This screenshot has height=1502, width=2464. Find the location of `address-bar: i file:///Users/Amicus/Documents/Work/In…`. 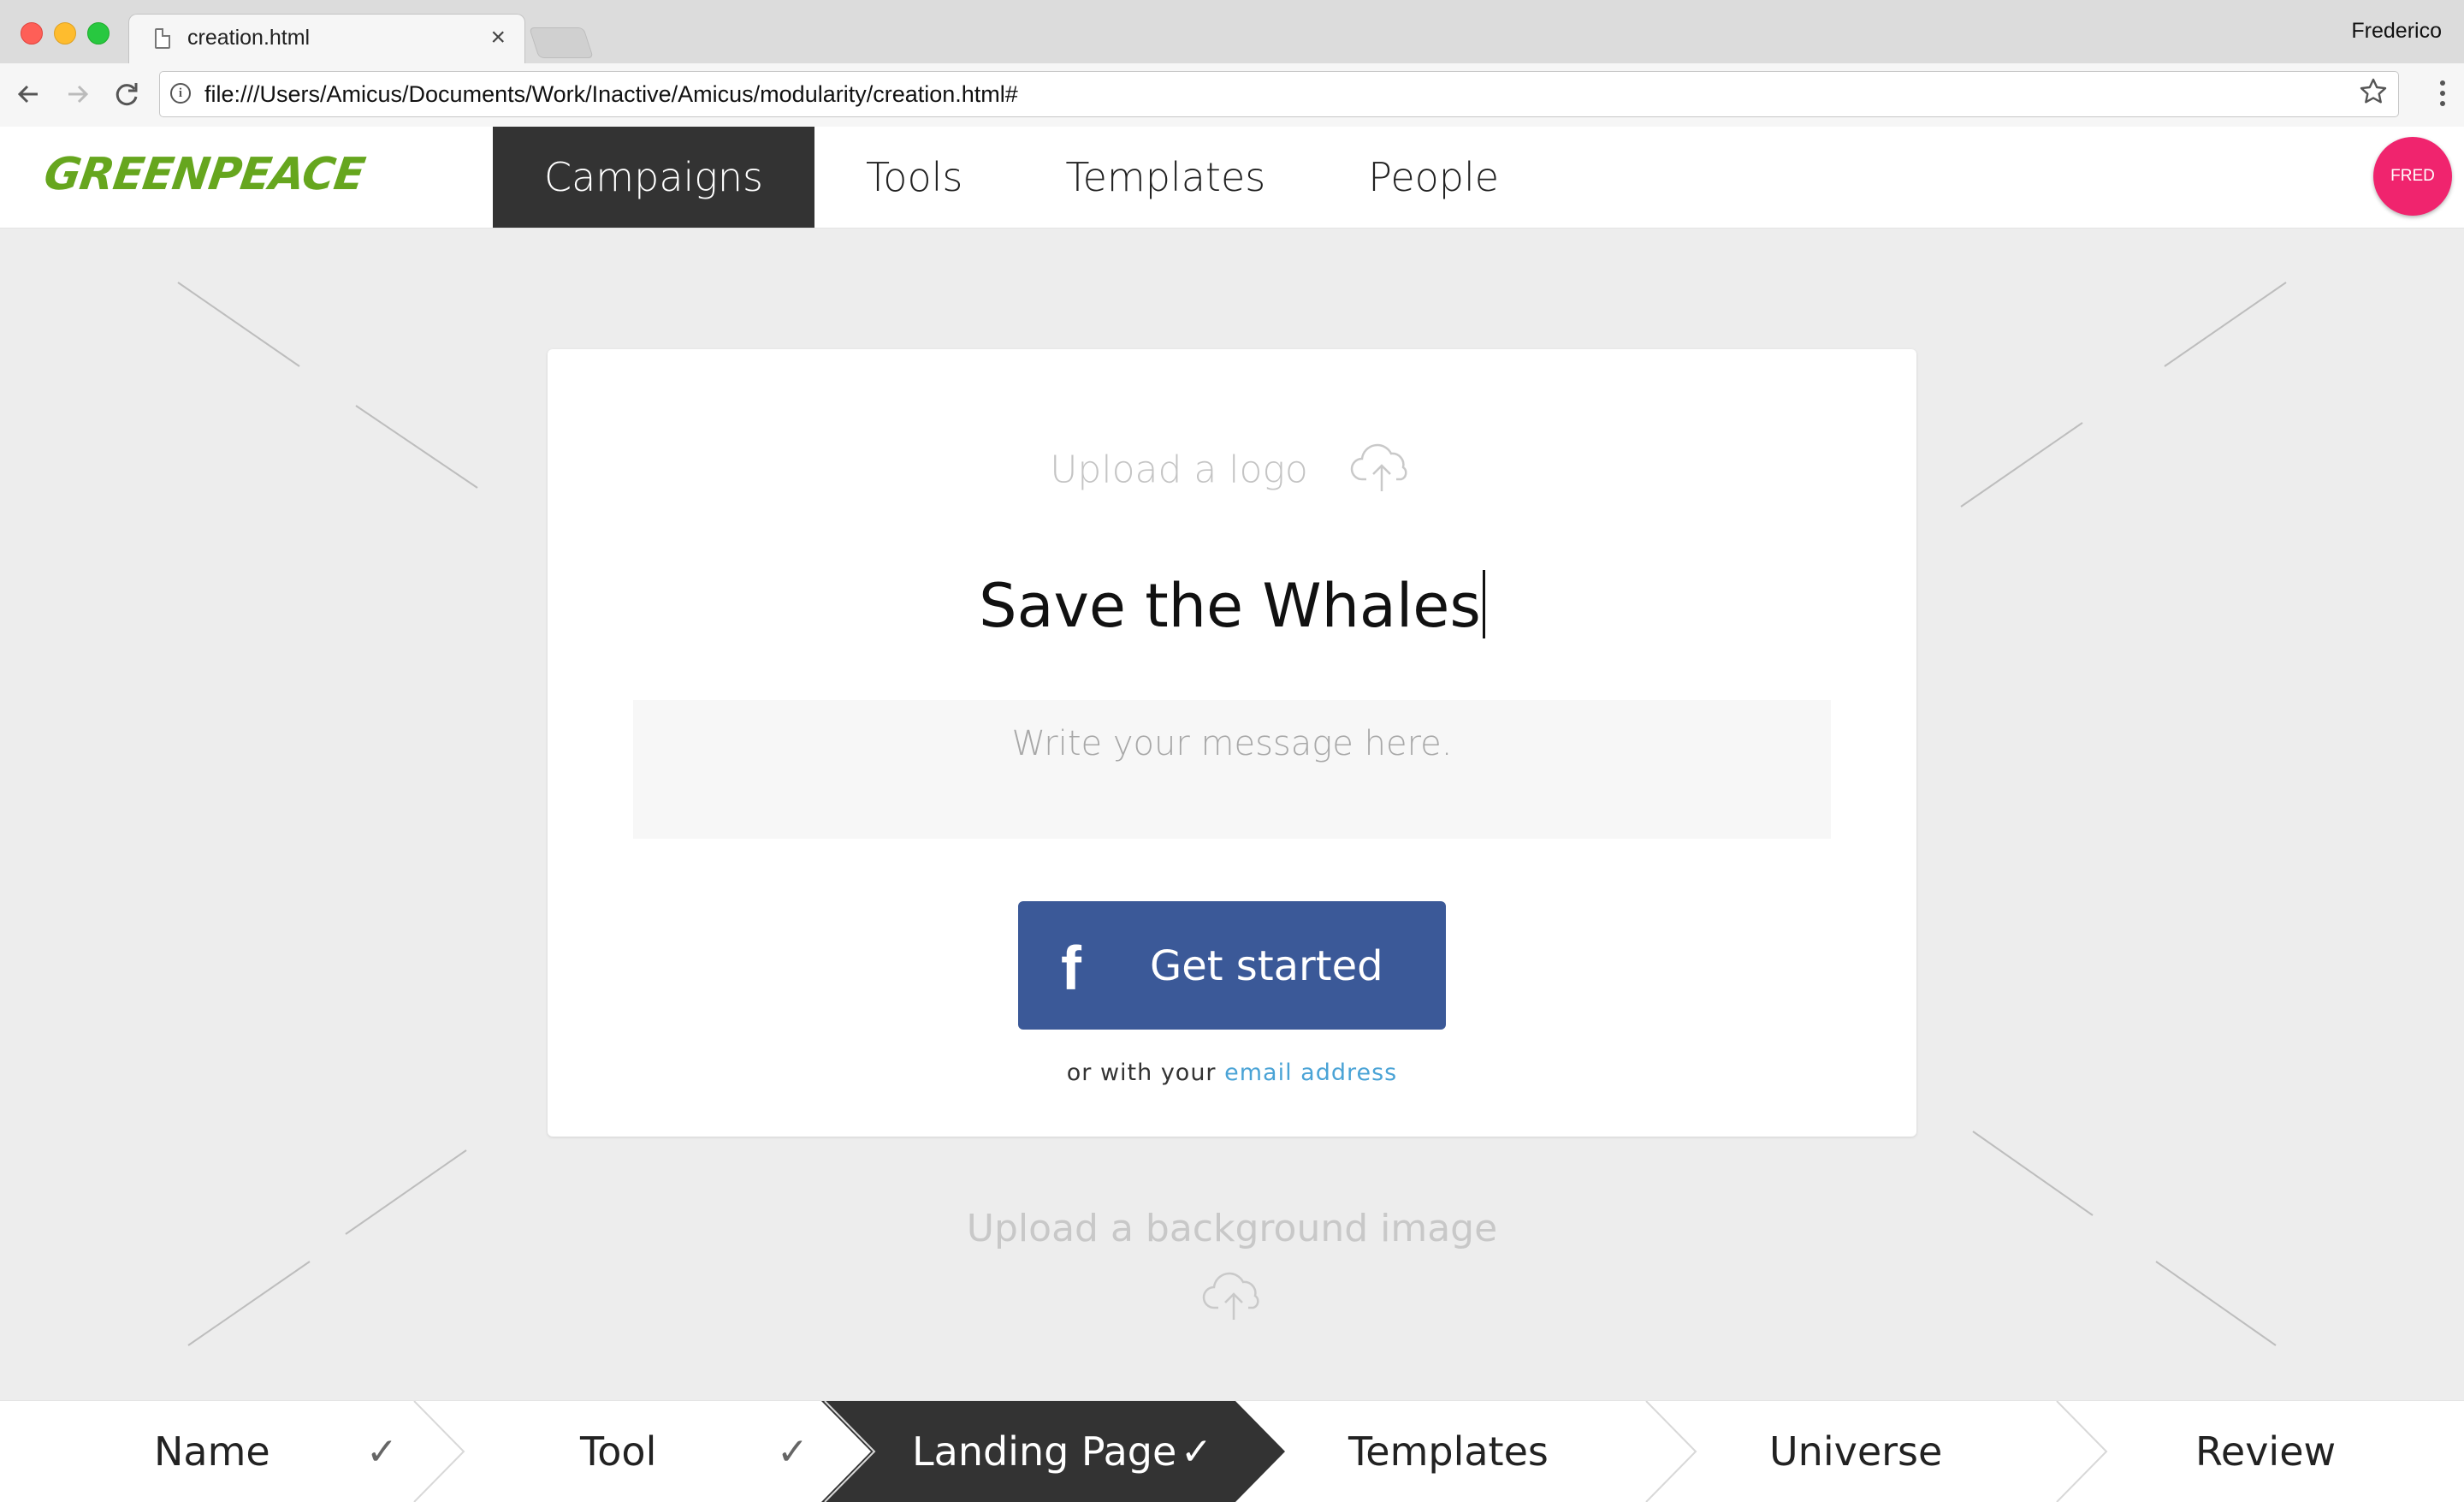

address-bar: i file:///Users/Amicus/Documents/Work/In… is located at coordinates (1279, 94).